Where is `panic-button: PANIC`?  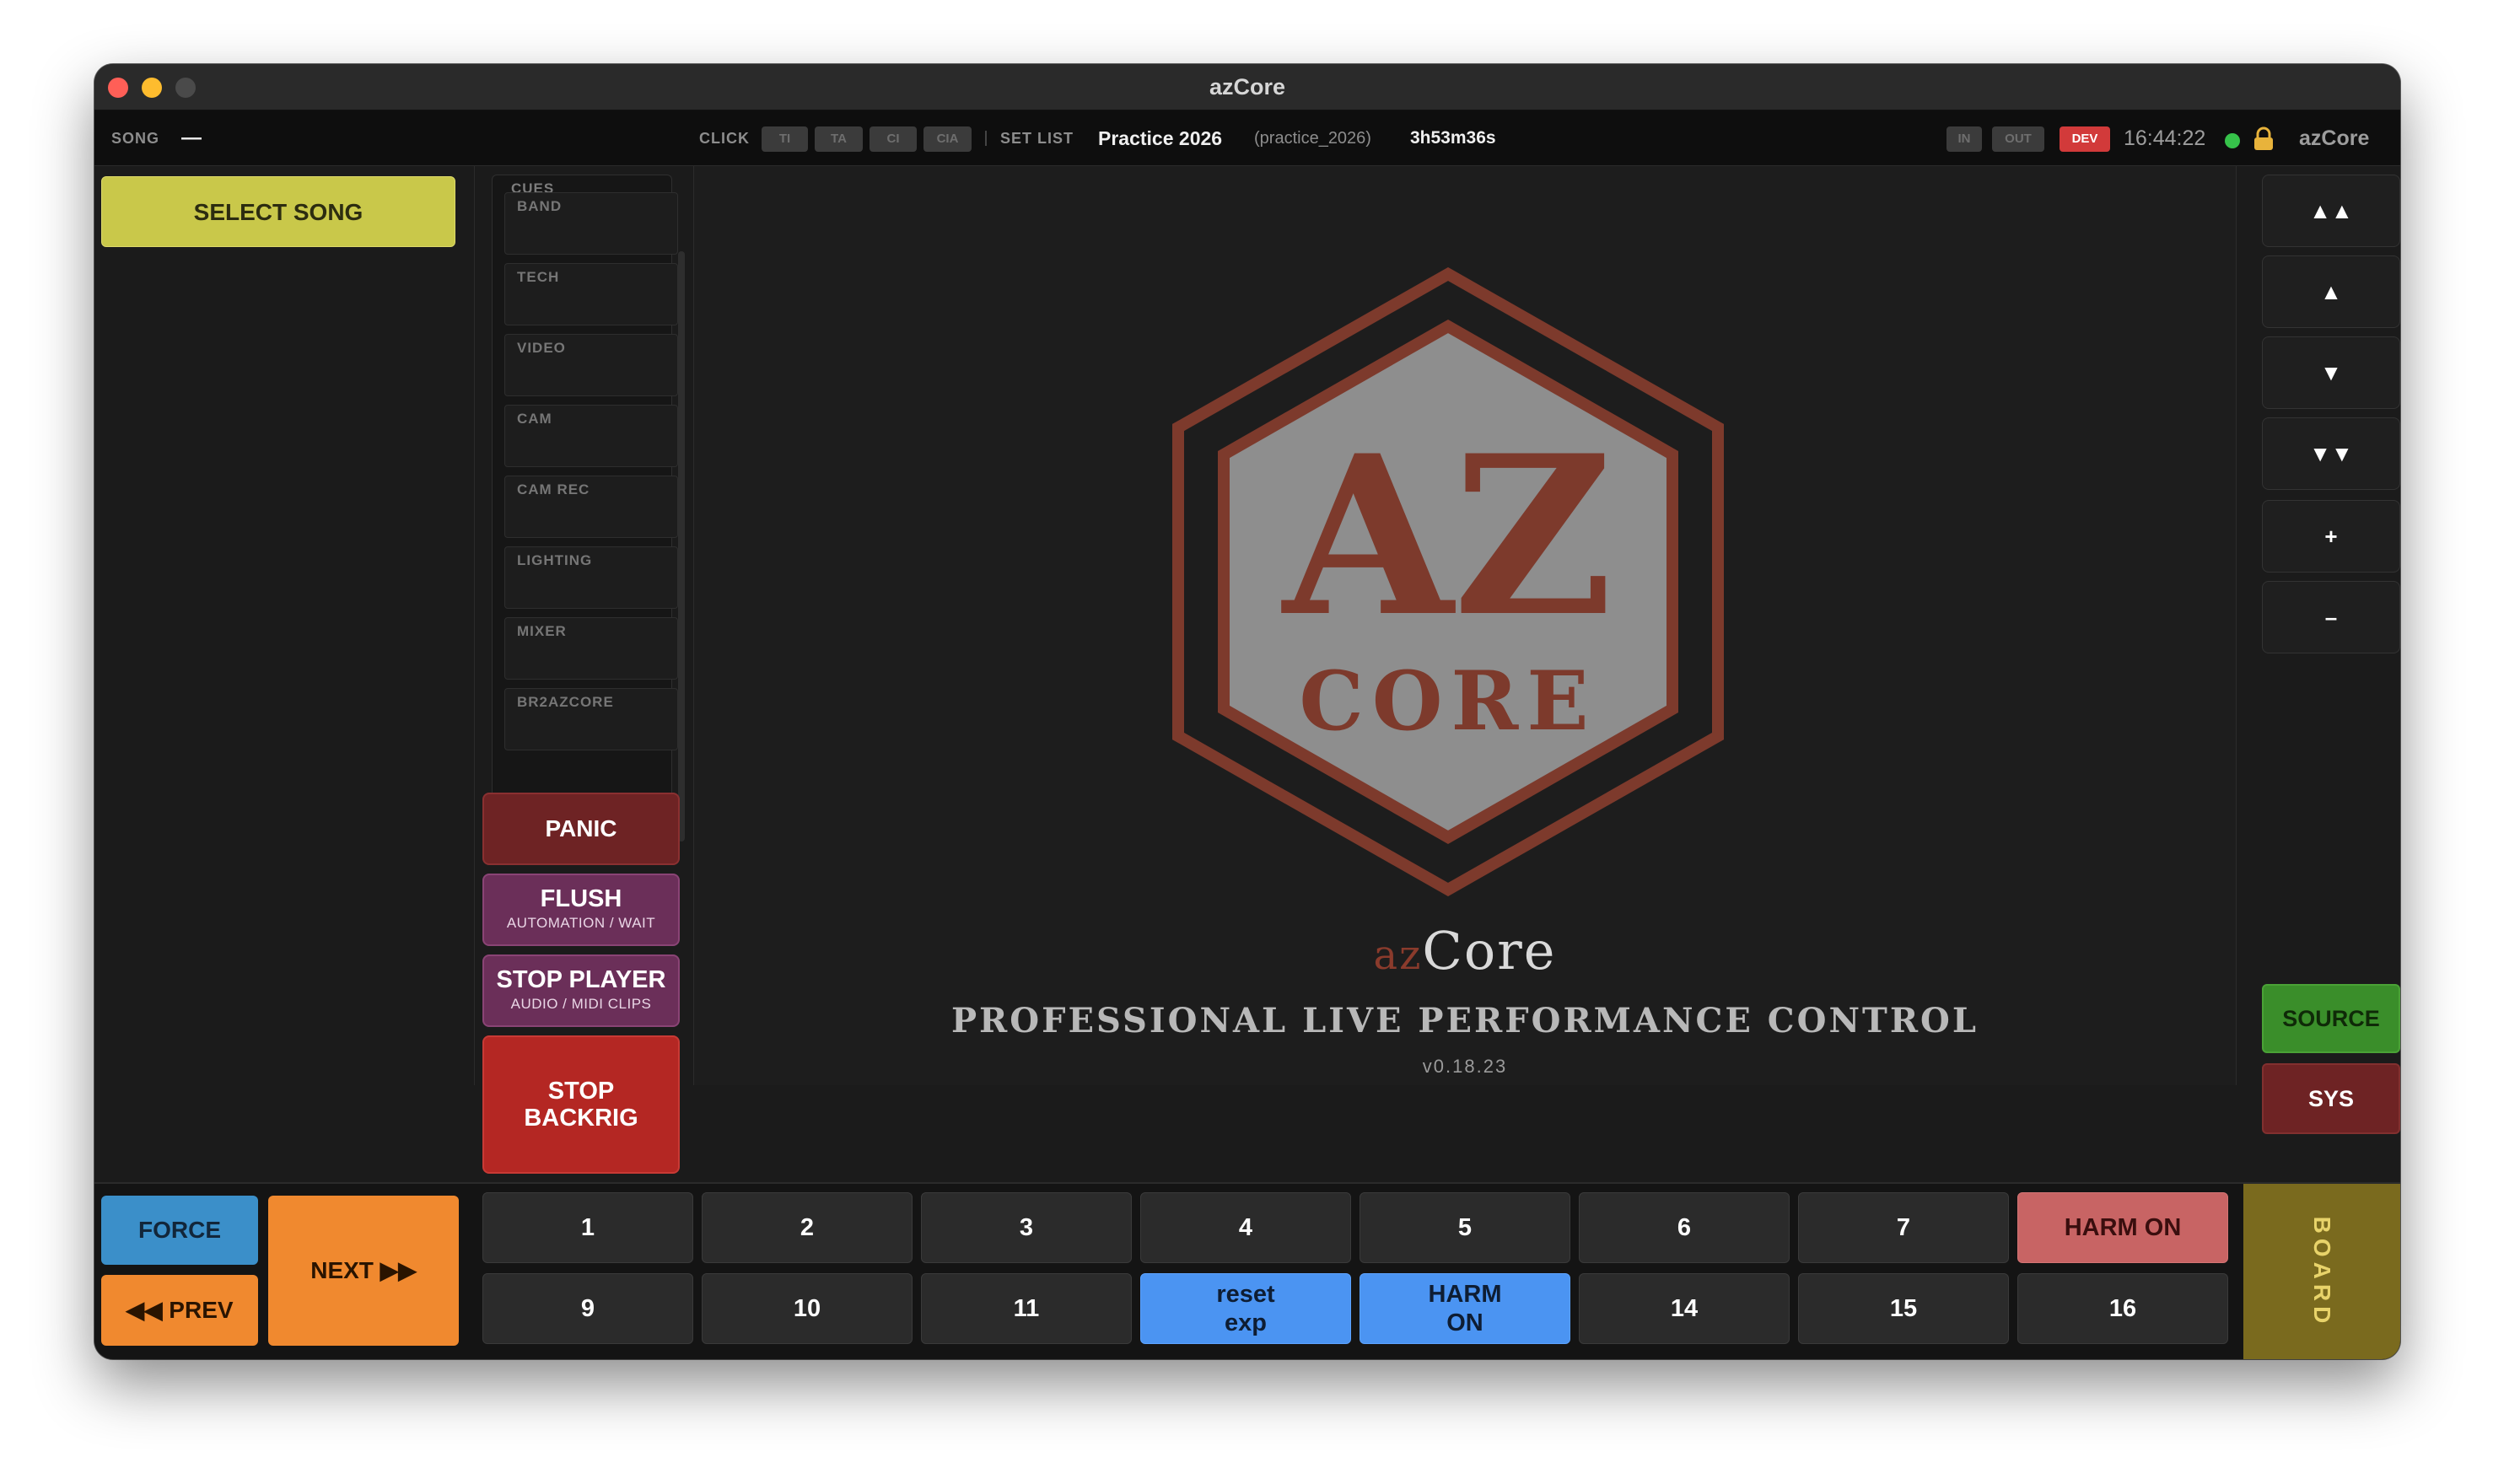
panic-button: PANIC is located at coordinates (581, 829).